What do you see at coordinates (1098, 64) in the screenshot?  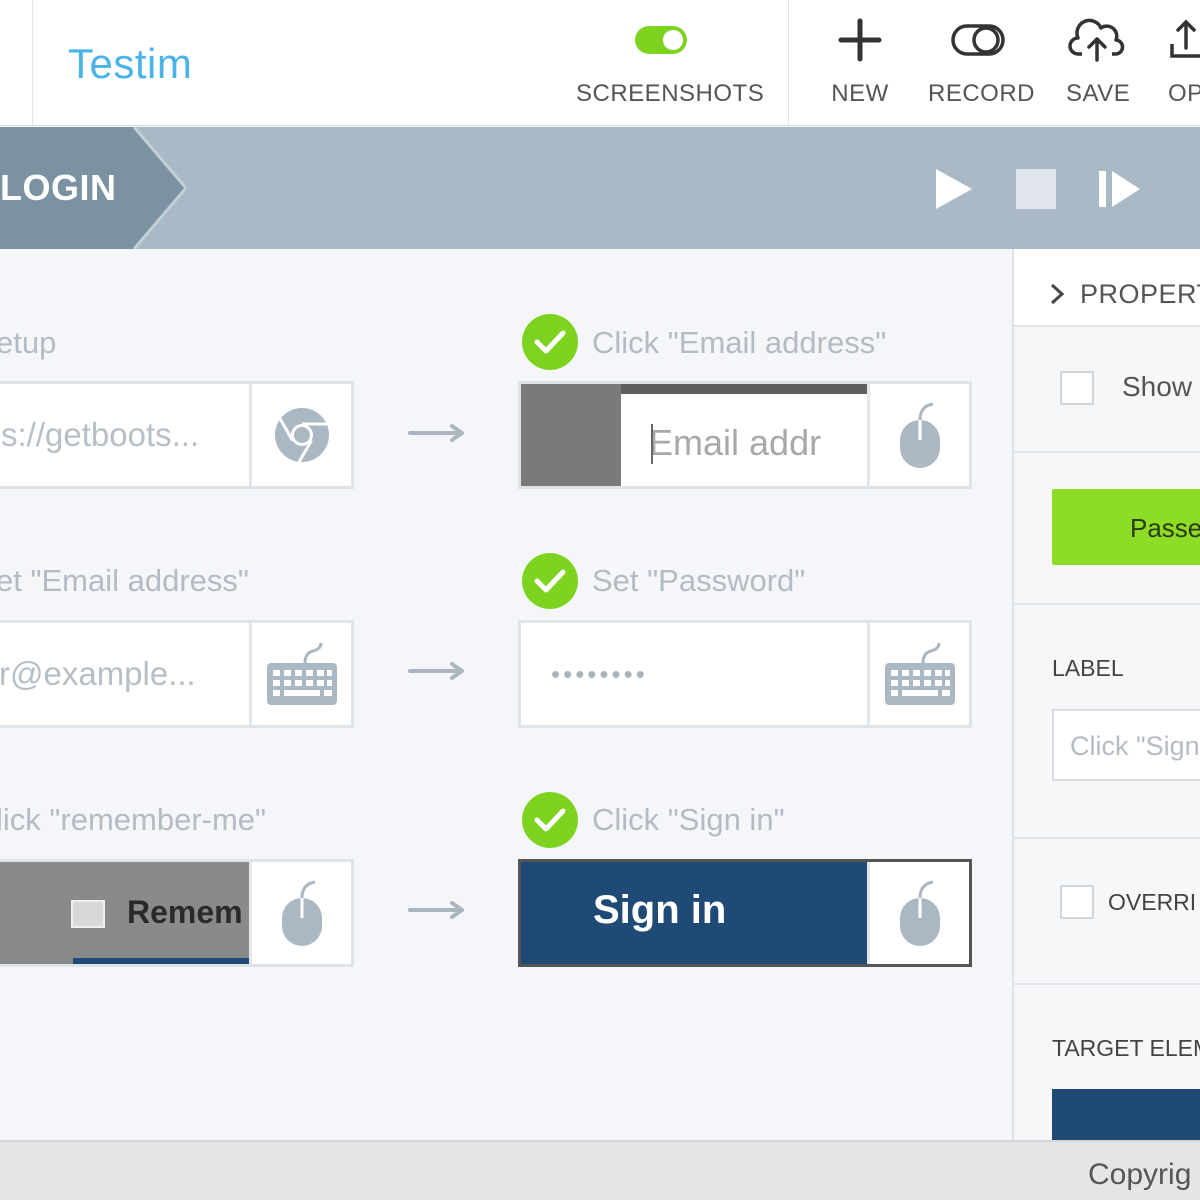 I see `save-button: SAVE` at bounding box center [1098, 64].